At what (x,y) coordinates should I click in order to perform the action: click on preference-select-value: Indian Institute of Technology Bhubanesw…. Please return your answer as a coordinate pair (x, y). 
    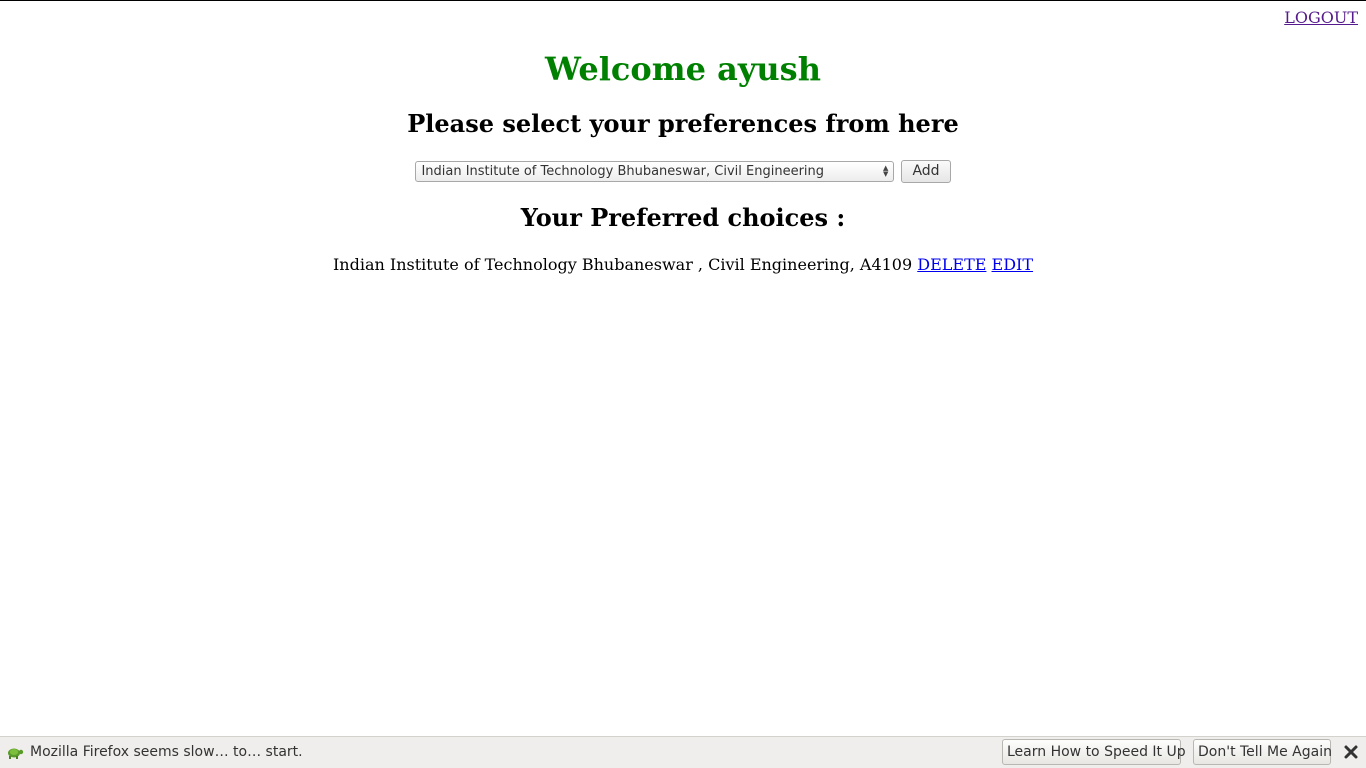
    Looking at the image, I should click on (623, 171).